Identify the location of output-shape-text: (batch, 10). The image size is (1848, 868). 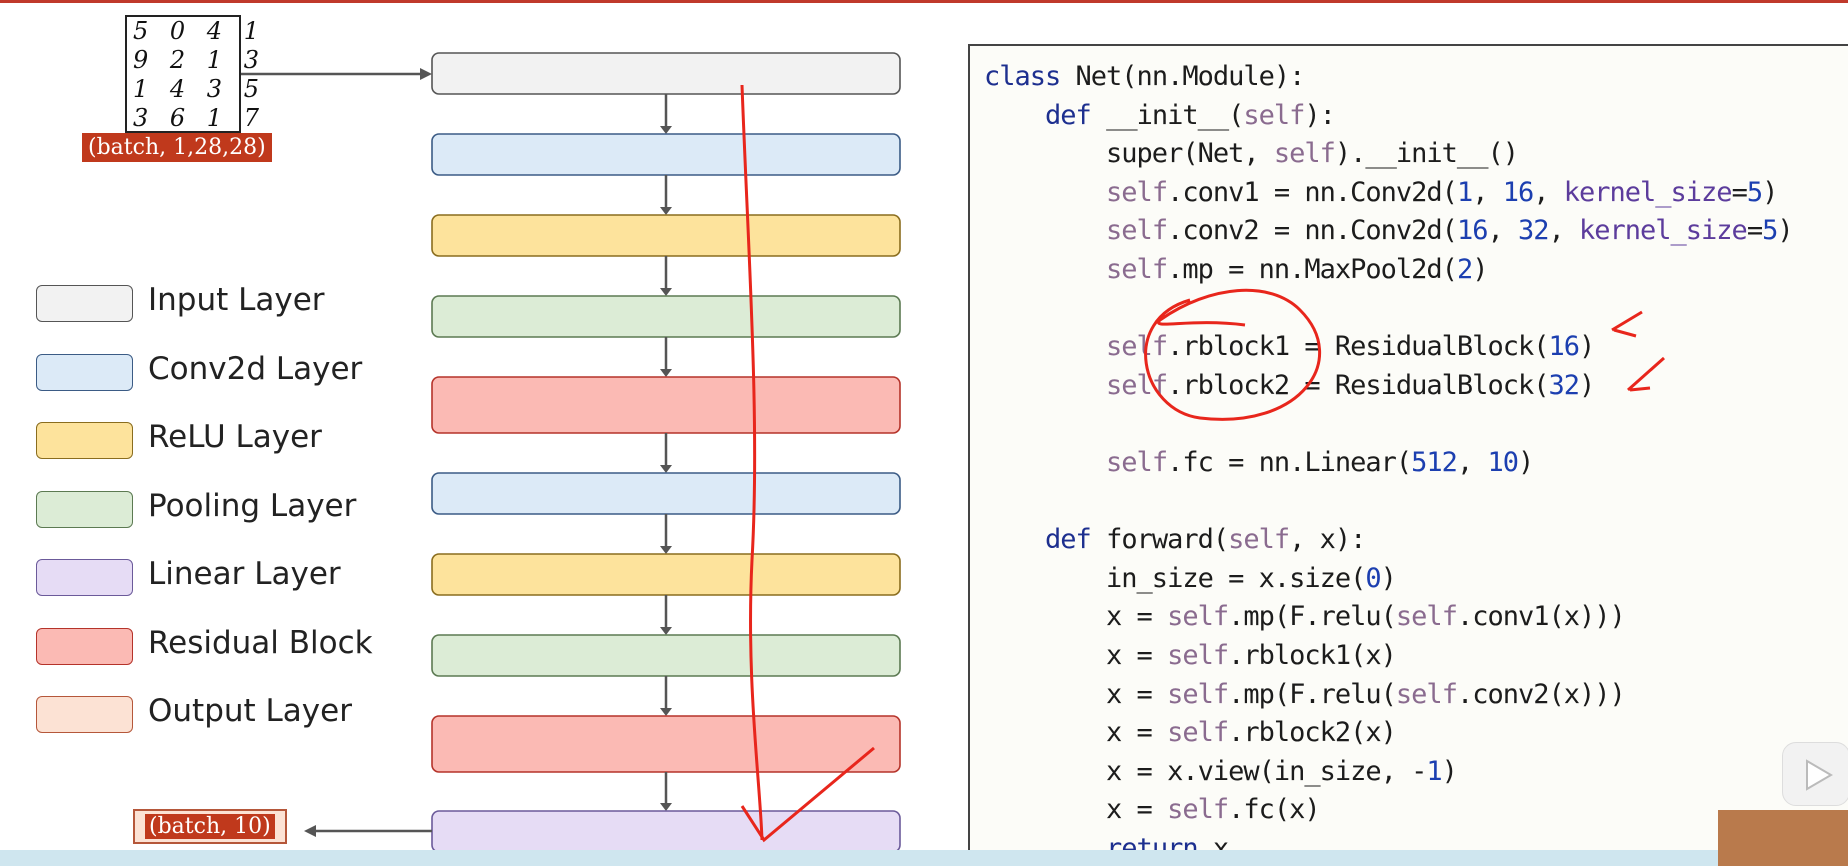
(210, 826).